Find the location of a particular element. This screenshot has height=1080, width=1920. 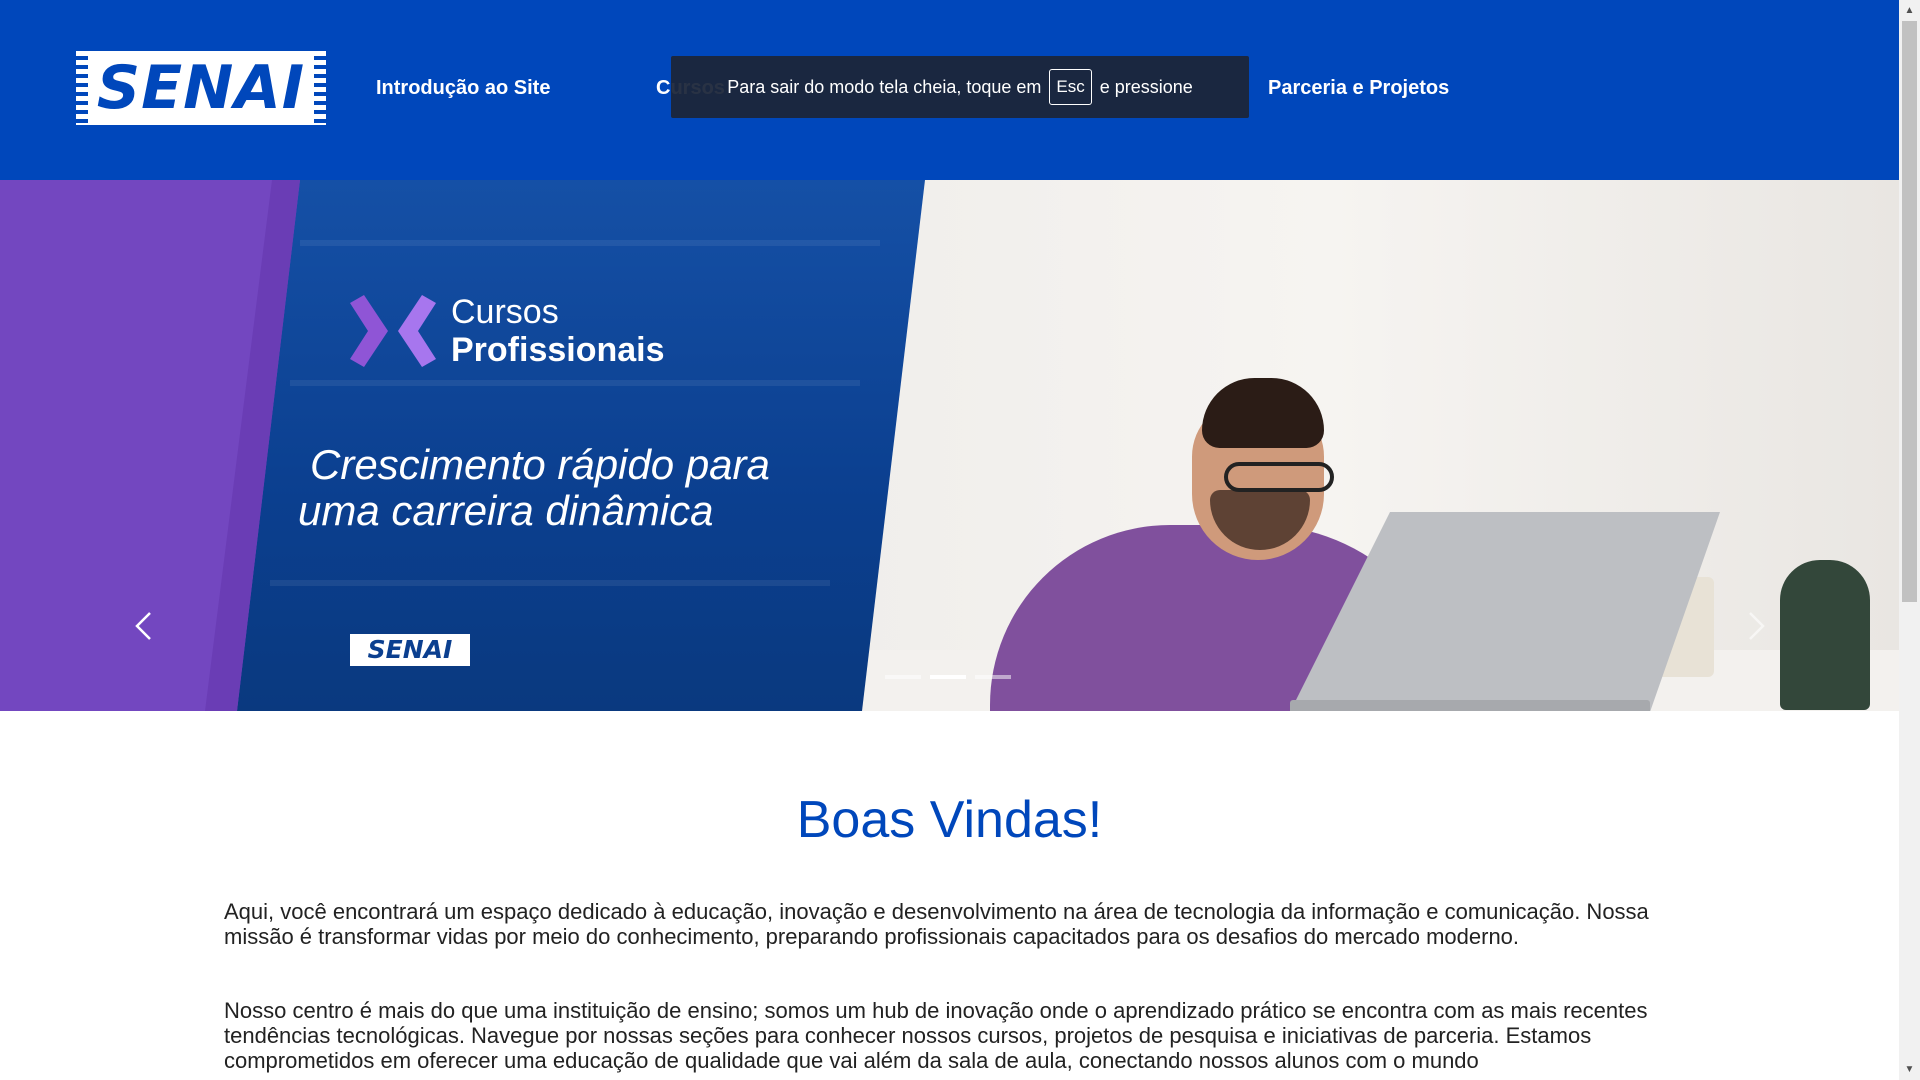

logo-text: SENAI is located at coordinates (201, 88).